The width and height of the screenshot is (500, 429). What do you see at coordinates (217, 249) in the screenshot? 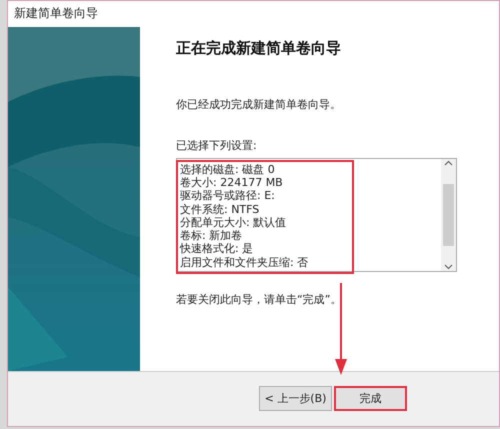
I see `setting-line: 快速格式化: 是` at bounding box center [217, 249].